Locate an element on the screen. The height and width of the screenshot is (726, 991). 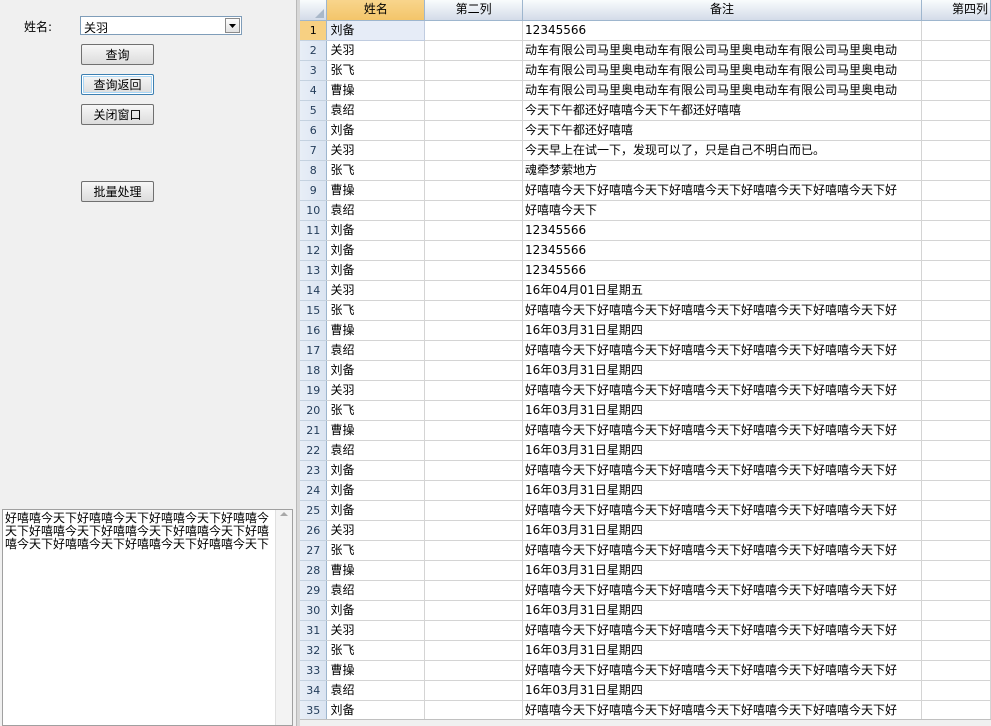
row-header: 35 is located at coordinates (314, 710).